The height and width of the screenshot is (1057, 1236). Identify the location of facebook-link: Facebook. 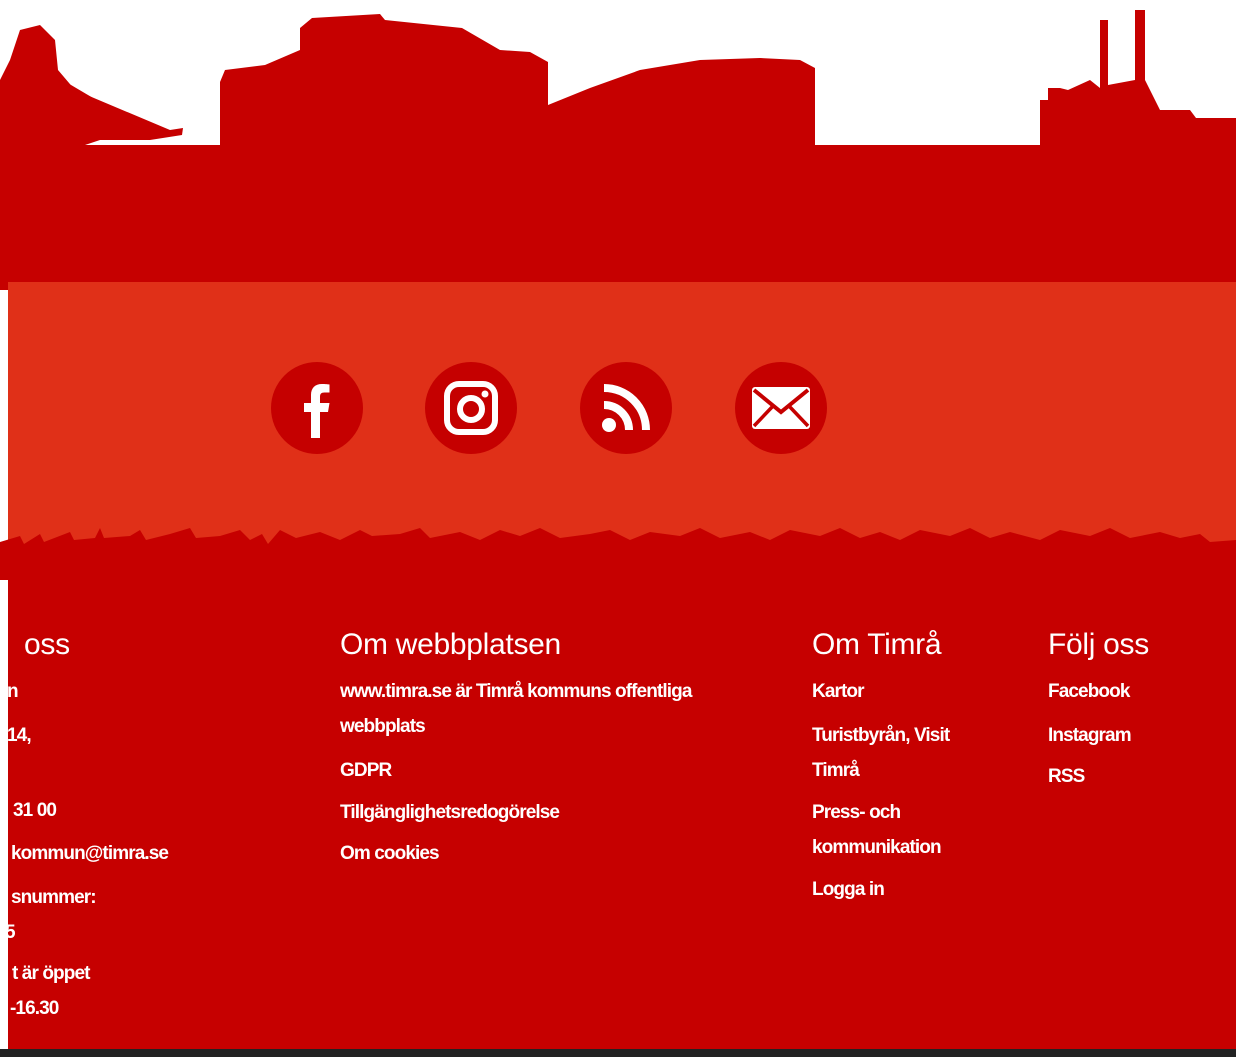
(1089, 692).